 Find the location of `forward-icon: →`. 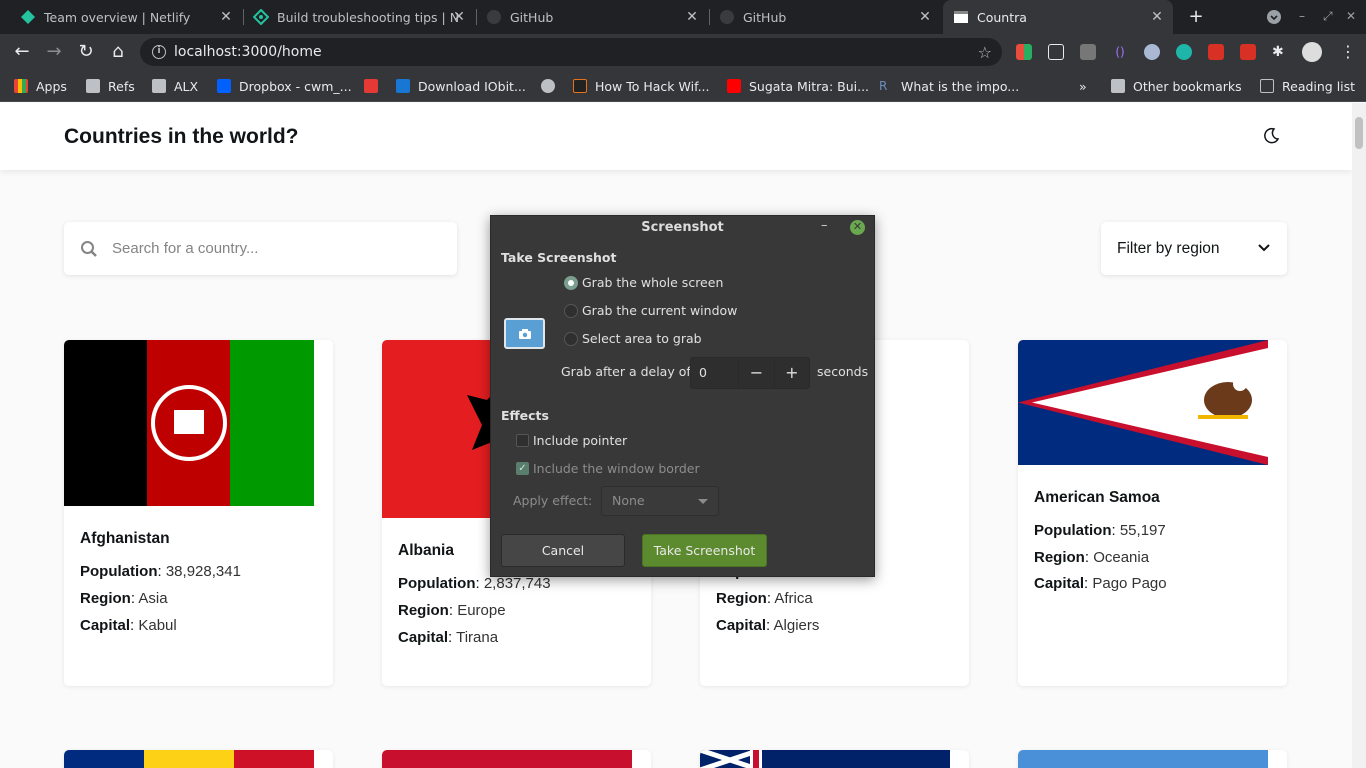

forward-icon: → is located at coordinates (54, 52).